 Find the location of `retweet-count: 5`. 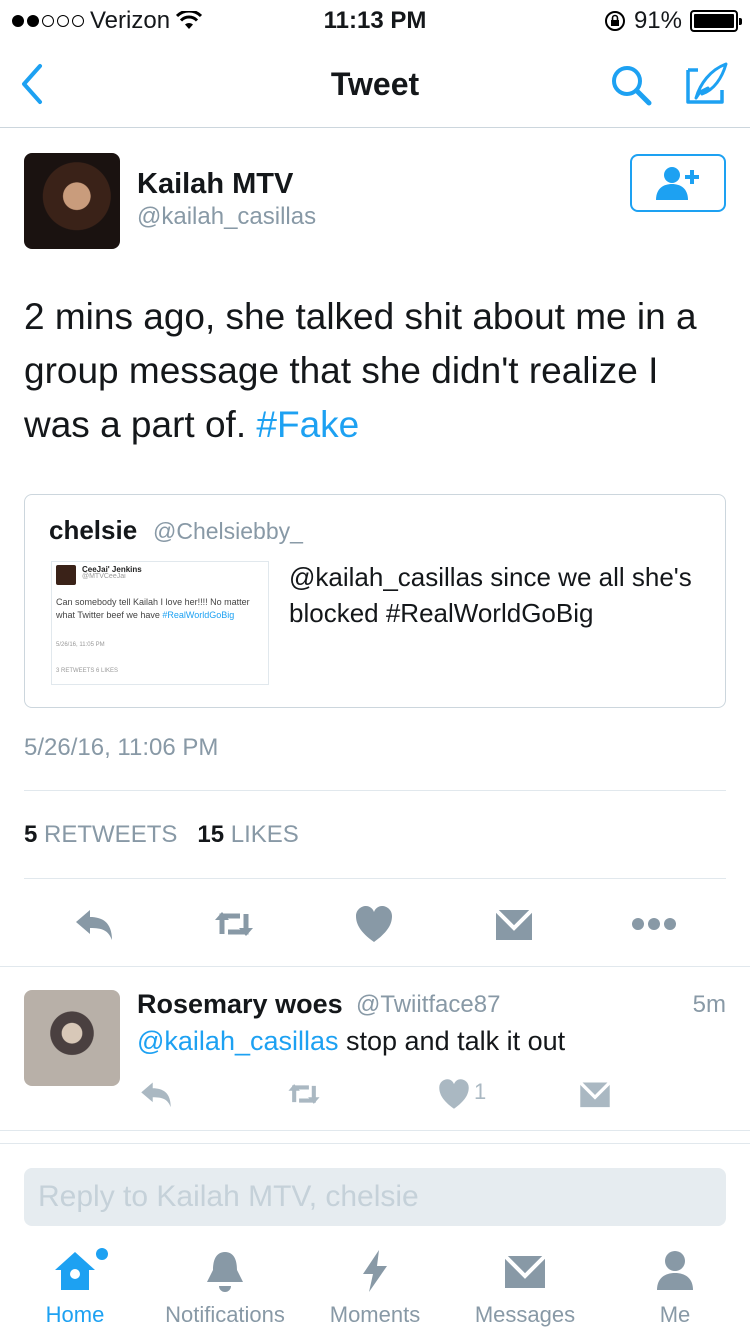

retweet-count: 5 is located at coordinates (31, 834).